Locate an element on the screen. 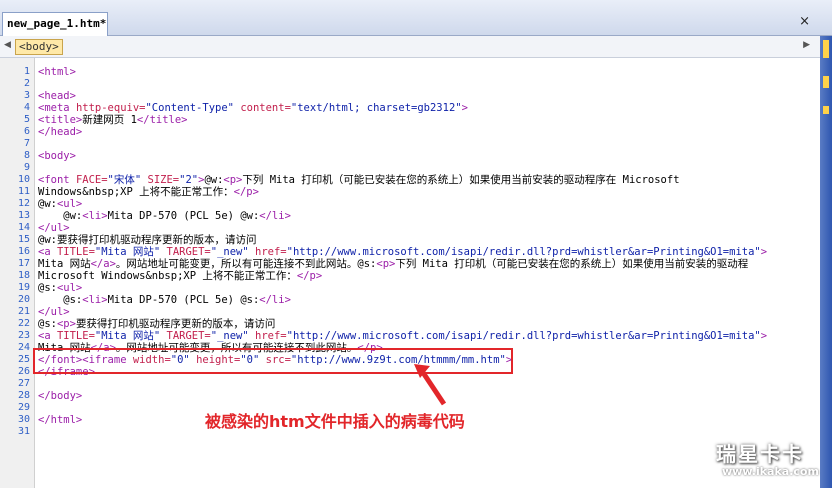 Image resolution: width=832 pixels, height=488 pixels. code-token: </head> is located at coordinates (60, 132).